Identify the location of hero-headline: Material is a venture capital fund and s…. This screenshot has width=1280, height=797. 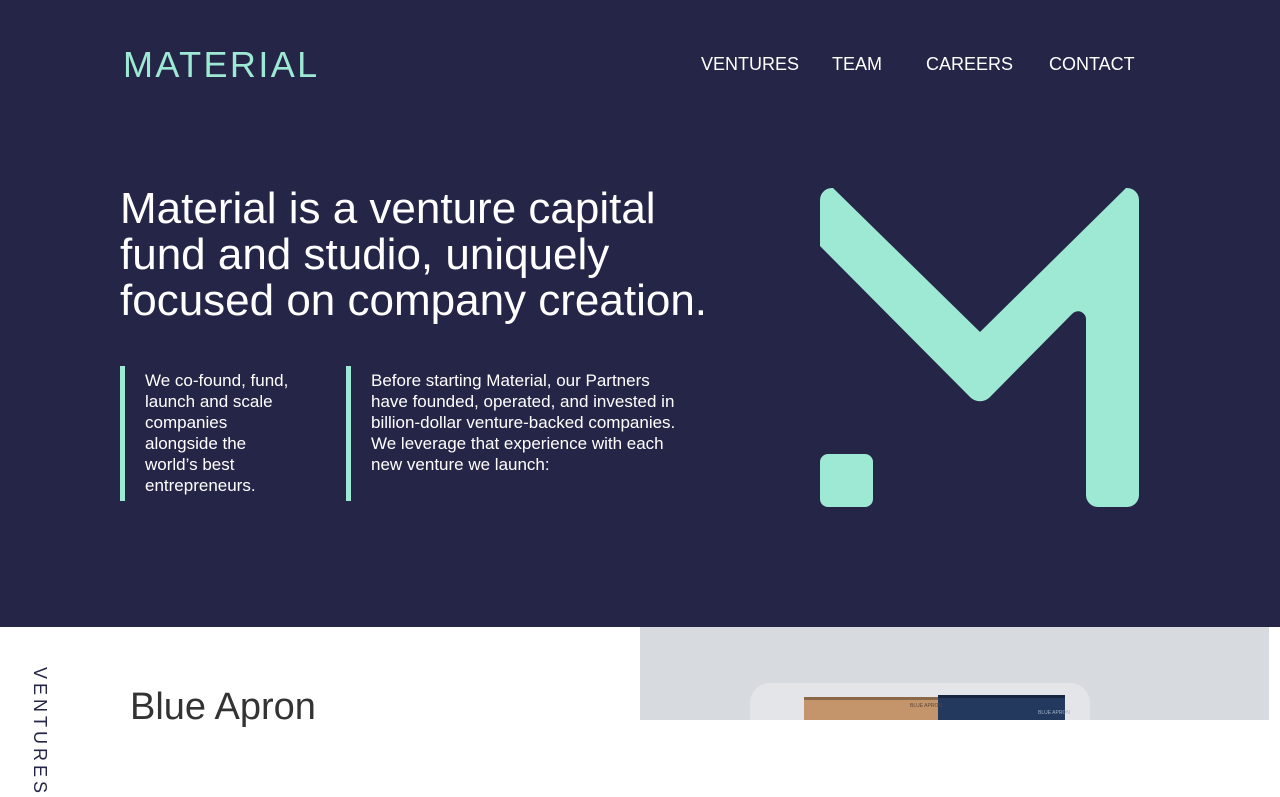
(440, 255).